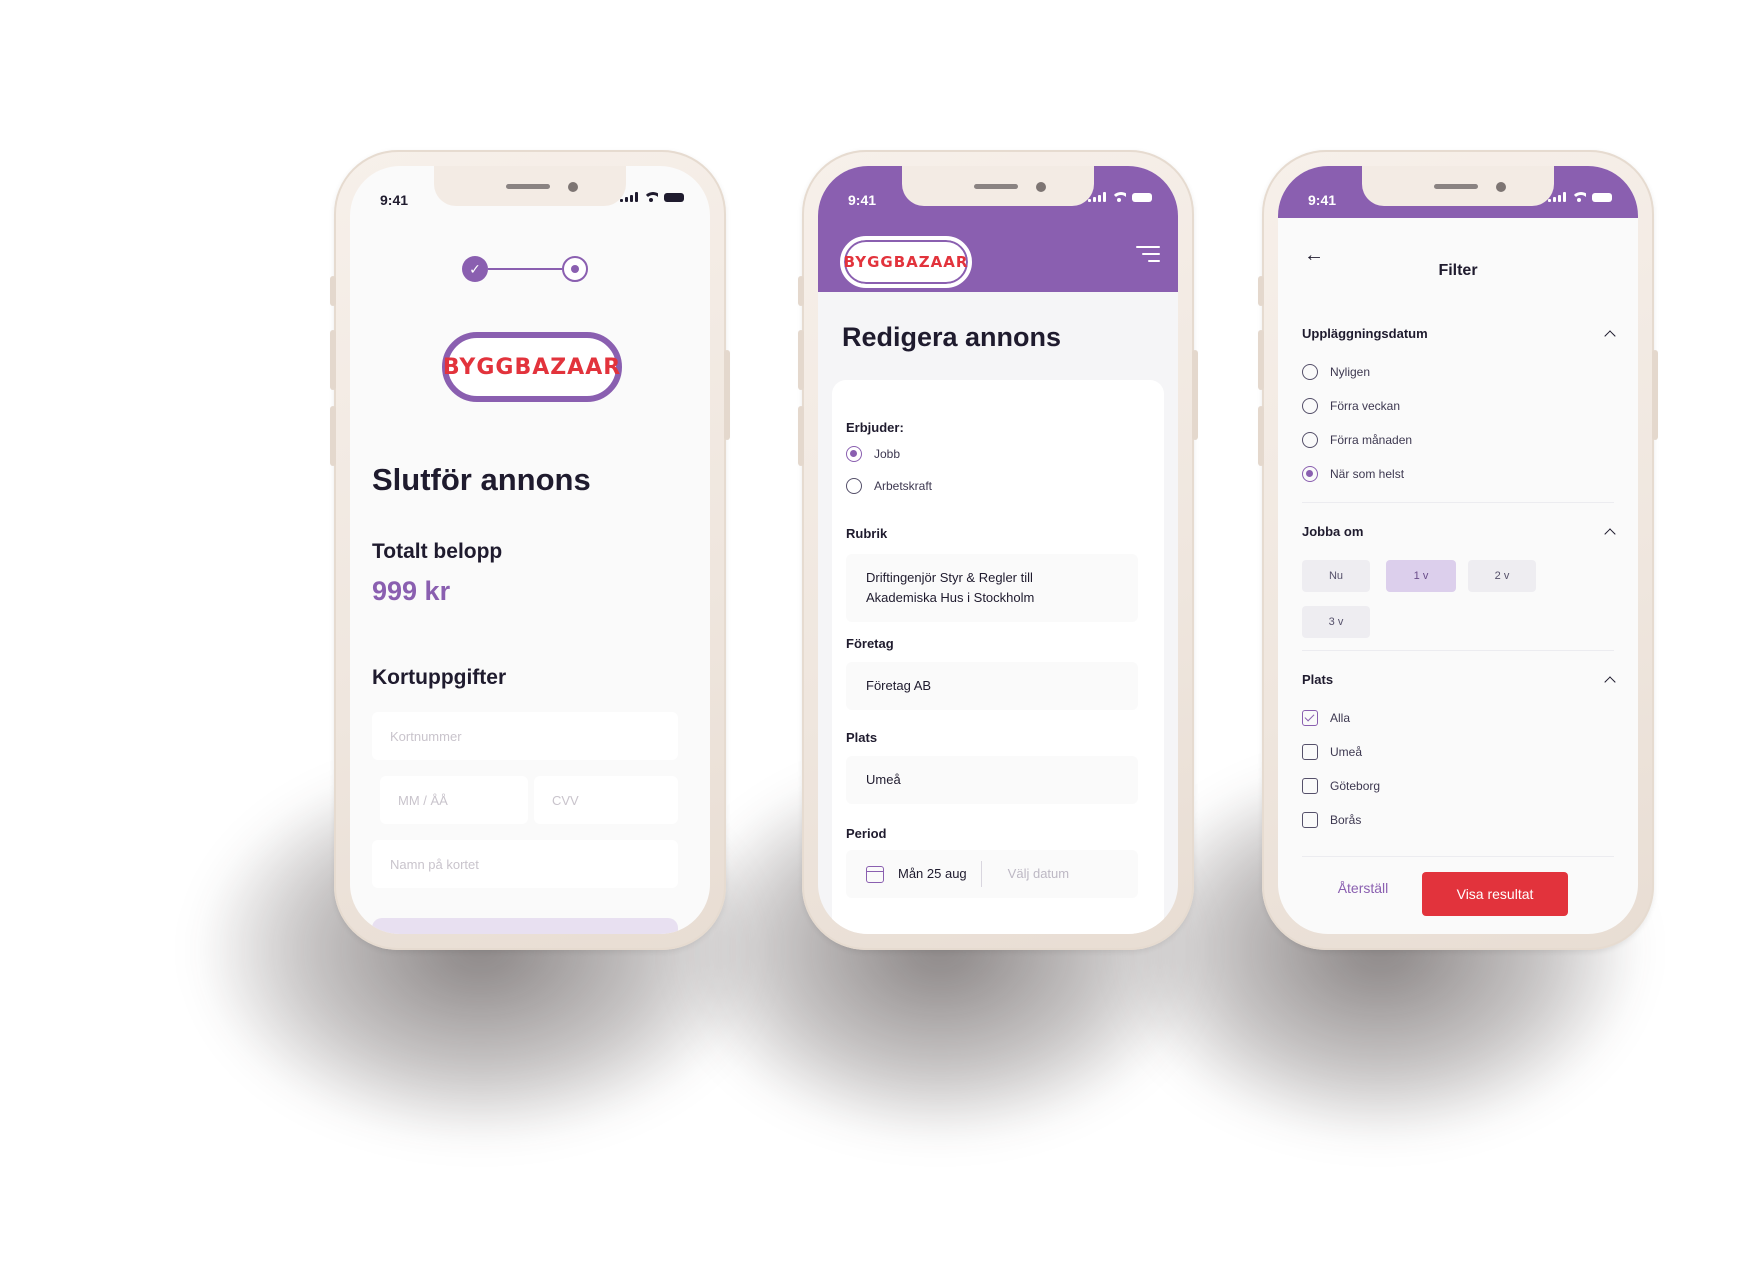 The width and height of the screenshot is (1760, 1262). Describe the element at coordinates (1502, 576) in the screenshot. I see `chip-2v: 2 v` at that location.